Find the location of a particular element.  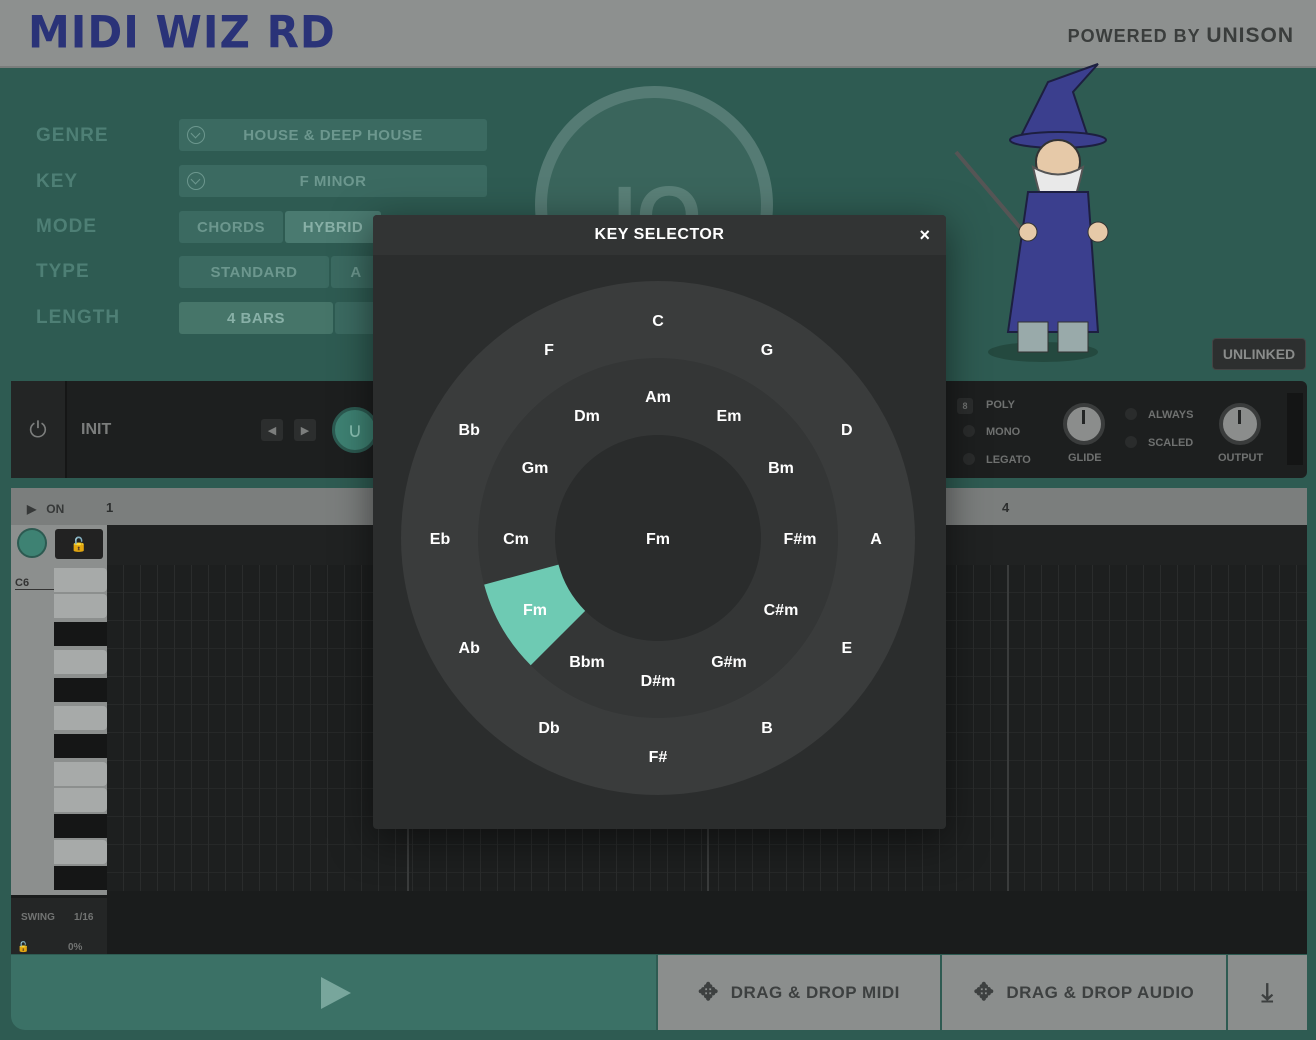

power-icon: ⏻ is located at coordinates (38, 429).